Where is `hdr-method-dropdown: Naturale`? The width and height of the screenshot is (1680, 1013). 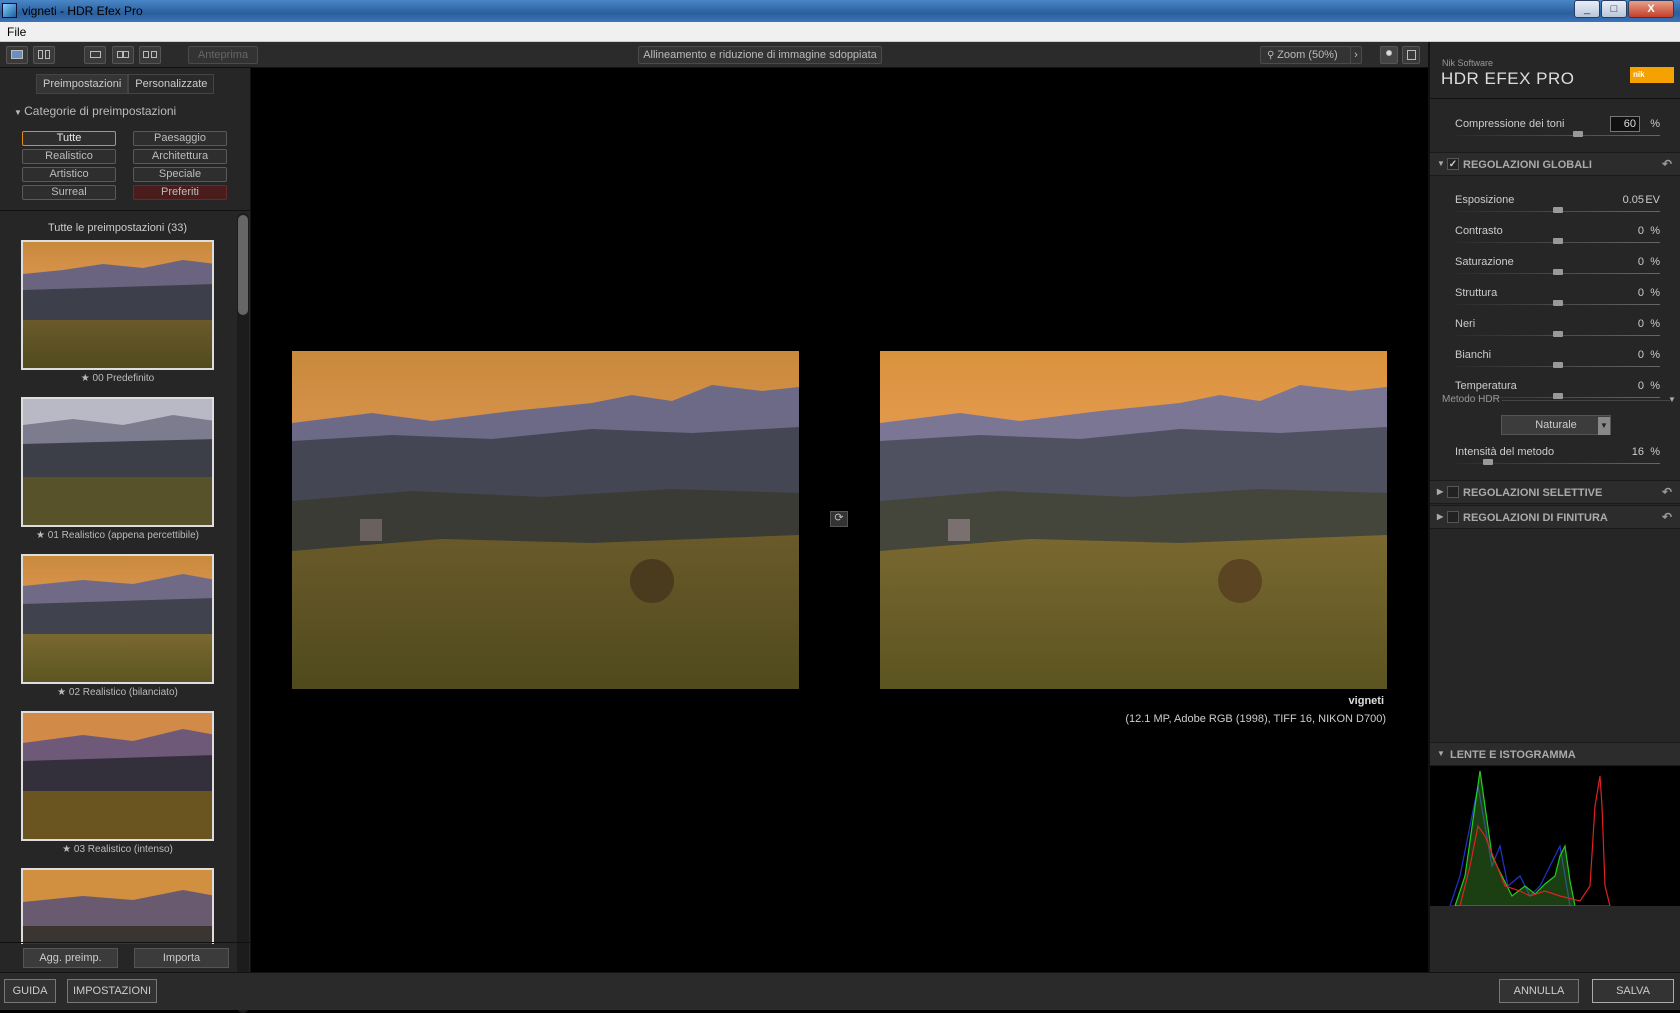
hdr-method-dropdown: Naturale is located at coordinates (1556, 425).